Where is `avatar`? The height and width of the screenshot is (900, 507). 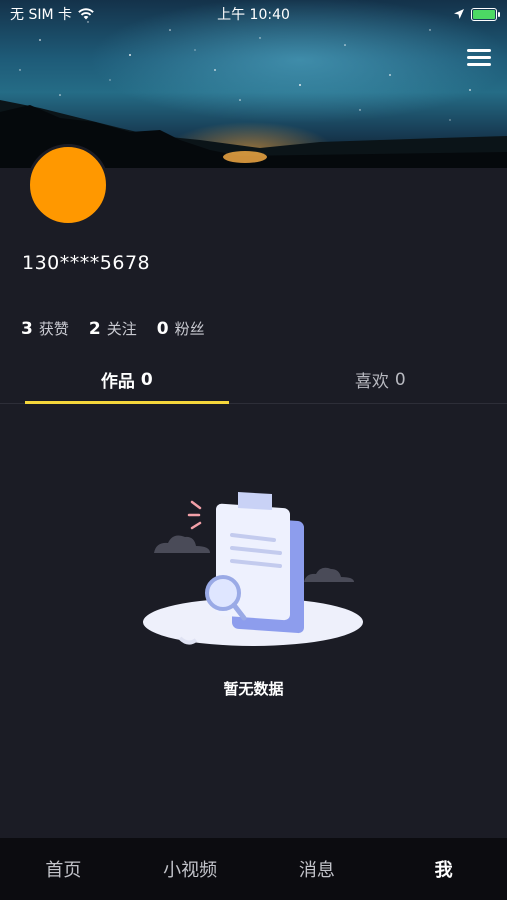 avatar is located at coordinates (68, 185).